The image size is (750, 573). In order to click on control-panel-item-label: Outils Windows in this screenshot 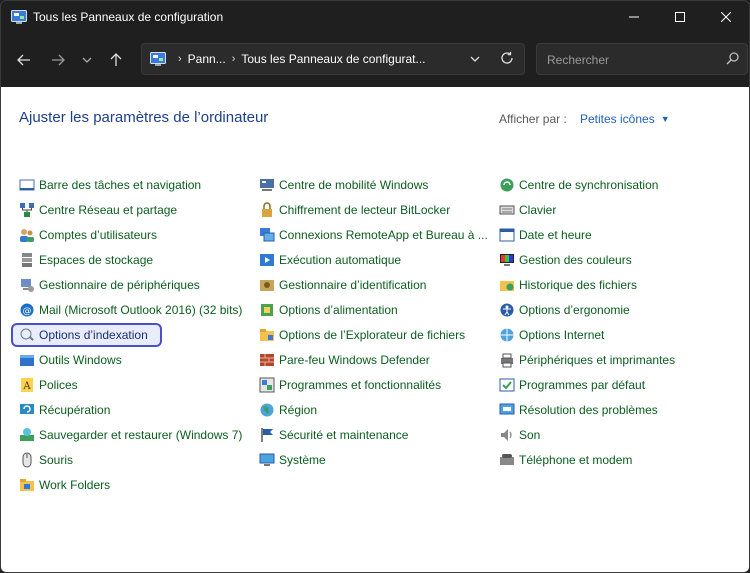, I will do `click(80, 360)`.